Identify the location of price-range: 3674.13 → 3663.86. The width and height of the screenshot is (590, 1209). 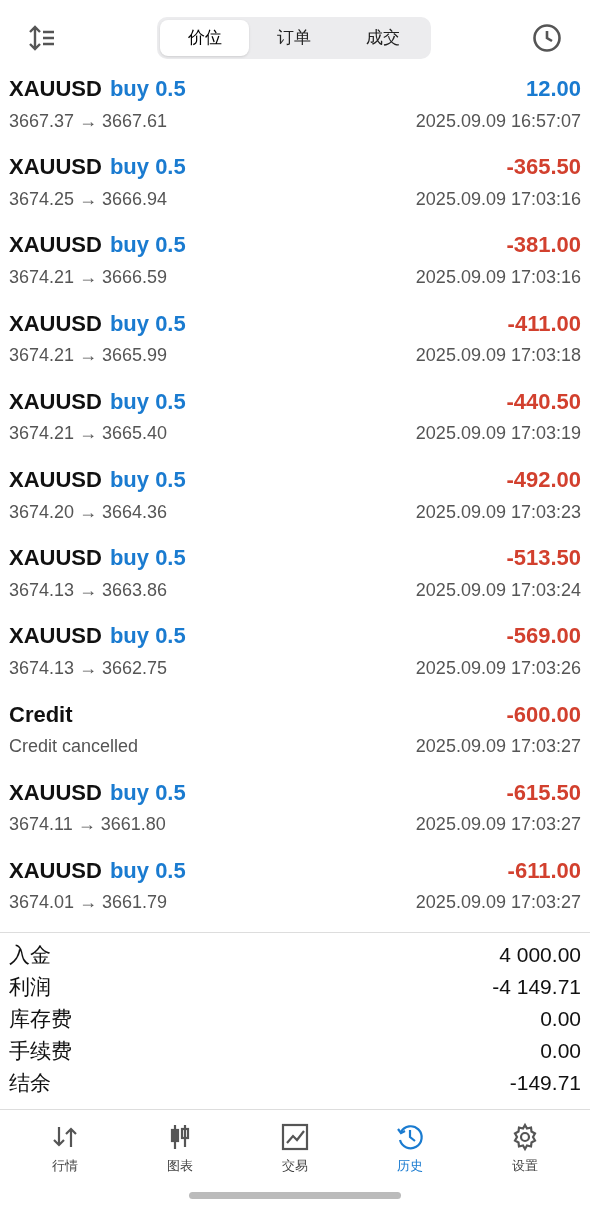
(88, 590).